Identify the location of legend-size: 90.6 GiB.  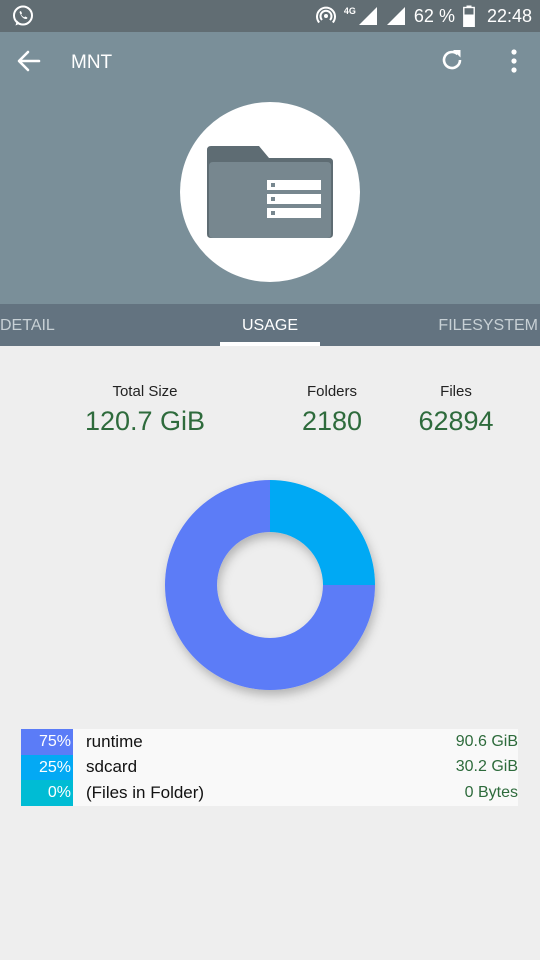
(486, 741).